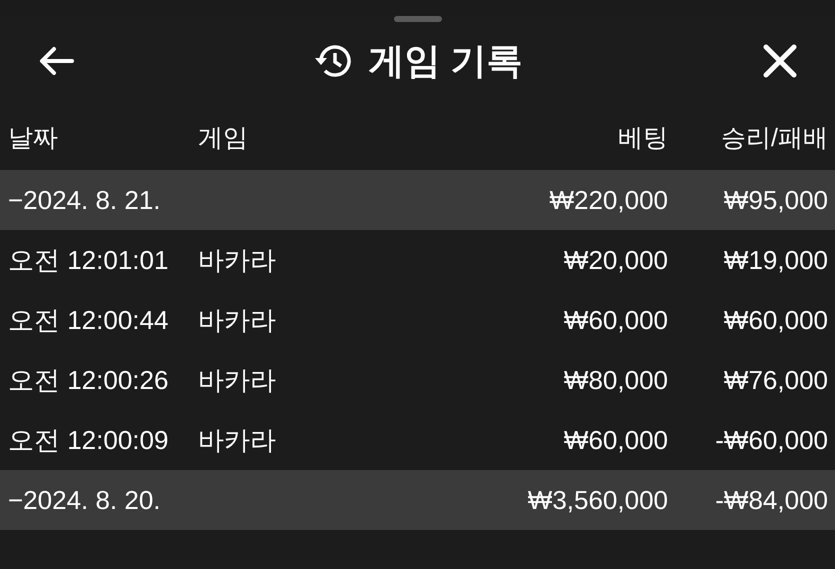 This screenshot has width=835, height=569. What do you see at coordinates (89, 380) in the screenshot?
I see `round-time: 오전 12:00:26` at bounding box center [89, 380].